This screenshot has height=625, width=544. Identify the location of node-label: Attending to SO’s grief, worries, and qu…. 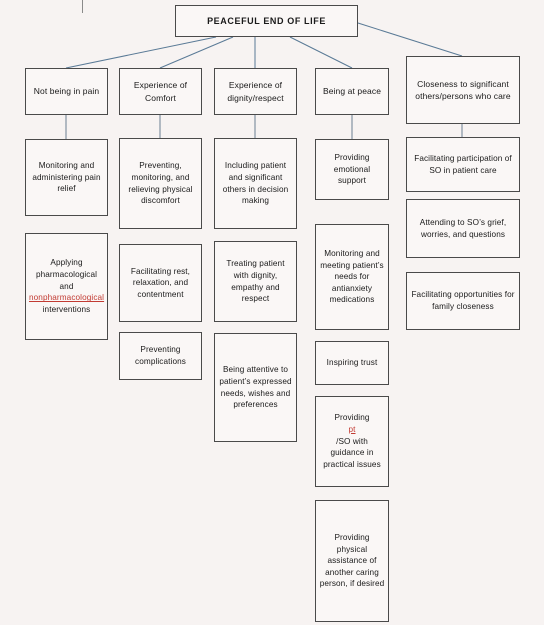
(463, 228).